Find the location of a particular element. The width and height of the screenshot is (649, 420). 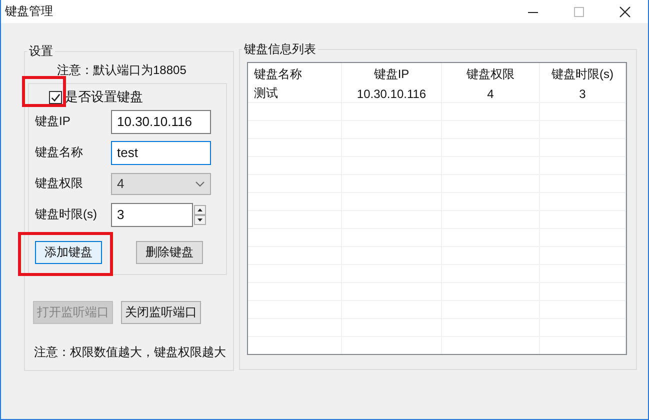

checkbox is located at coordinates (55, 97).